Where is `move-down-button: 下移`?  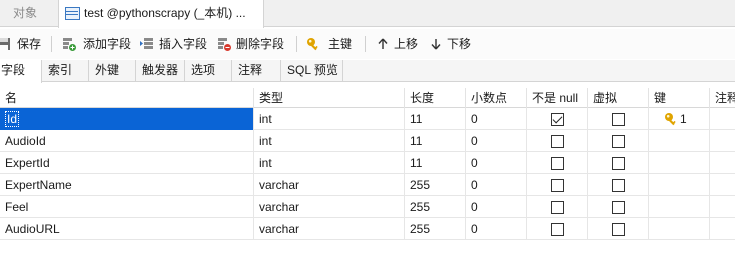 move-down-button: 下移 is located at coordinates (452, 44).